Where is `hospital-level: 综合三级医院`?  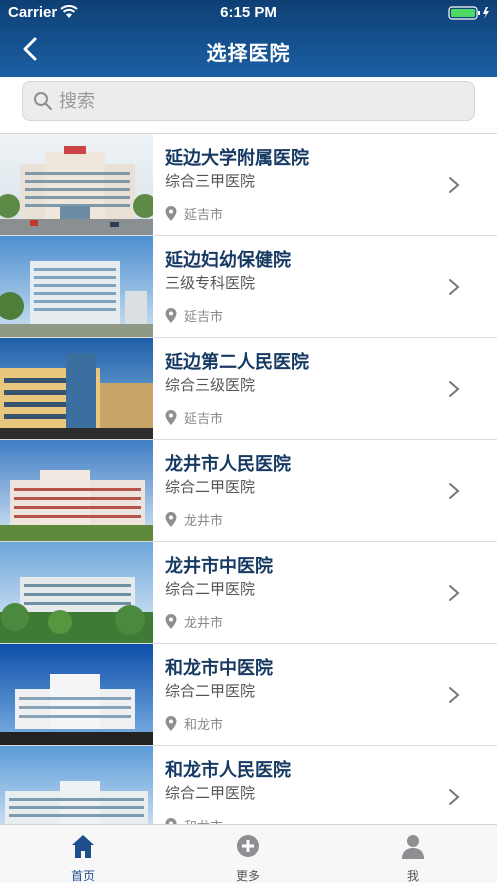
hospital-level: 综合三级医院 is located at coordinates (210, 385).